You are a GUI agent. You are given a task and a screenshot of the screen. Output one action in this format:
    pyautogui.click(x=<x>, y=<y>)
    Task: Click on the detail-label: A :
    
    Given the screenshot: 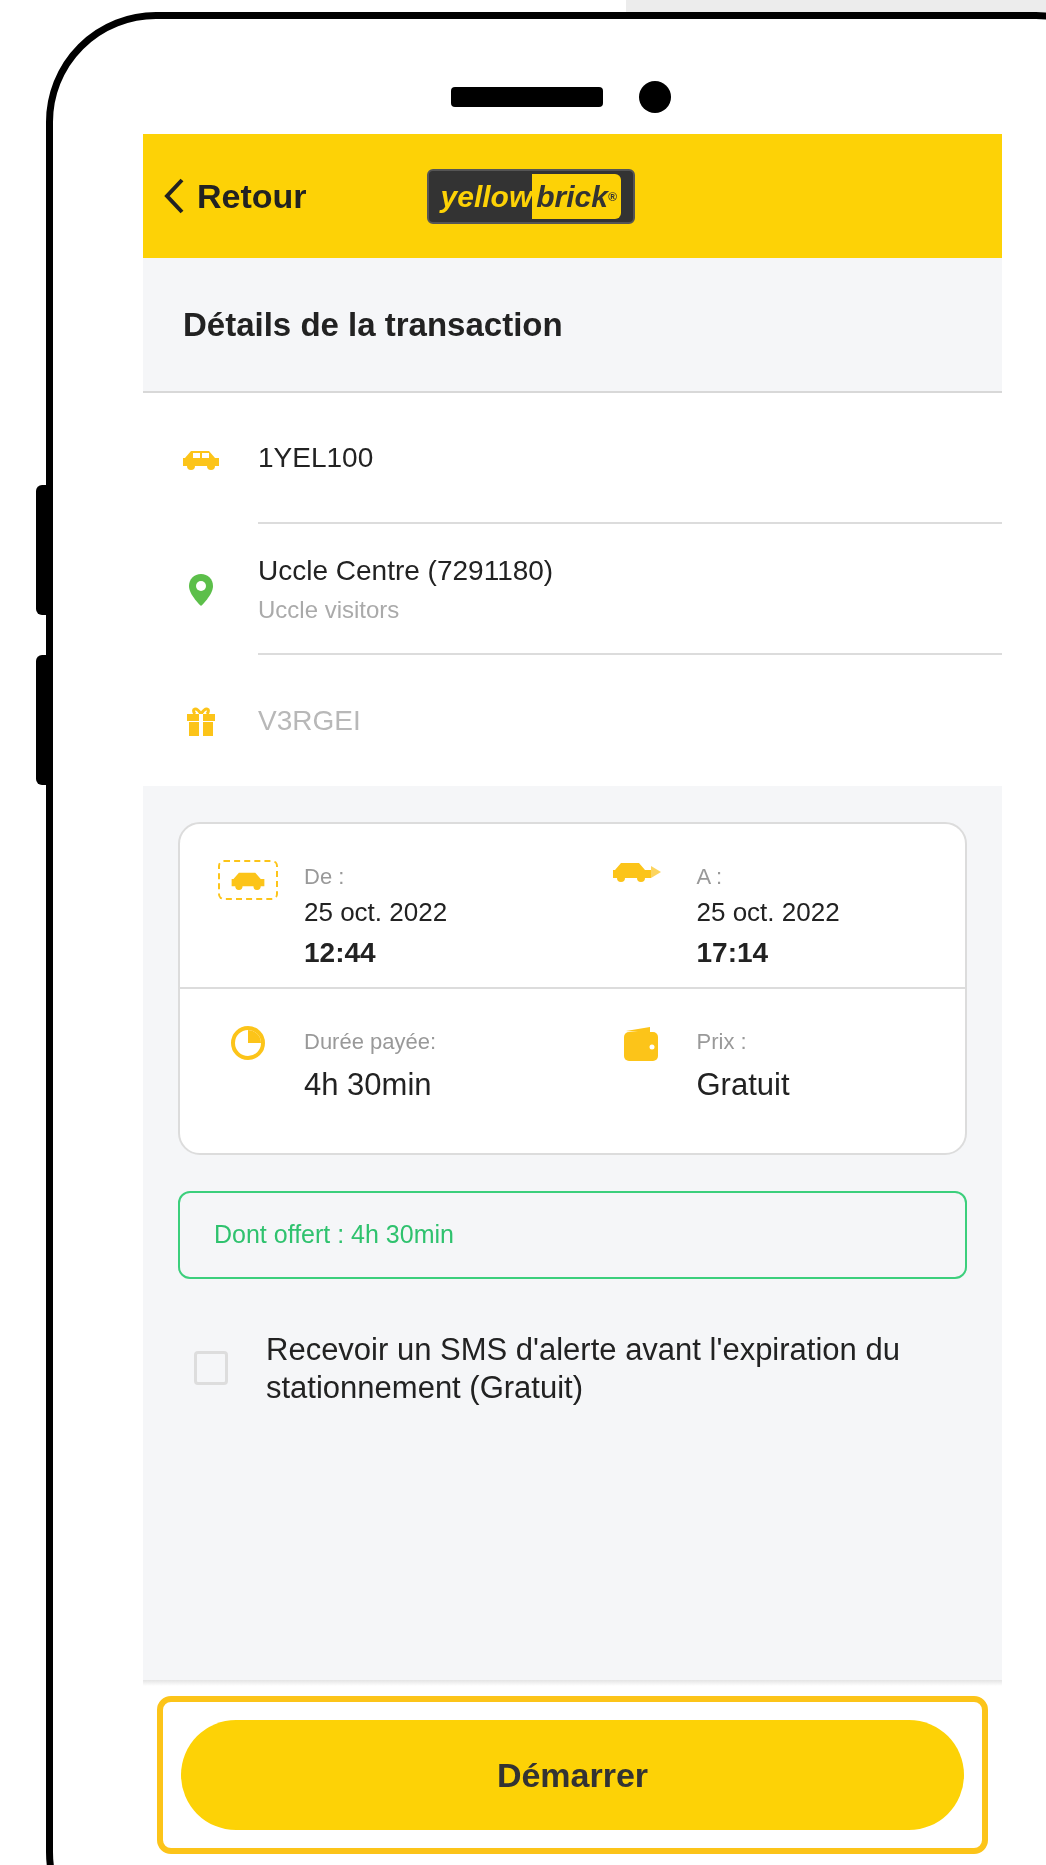 What is the action you would take?
    pyautogui.click(x=710, y=877)
    